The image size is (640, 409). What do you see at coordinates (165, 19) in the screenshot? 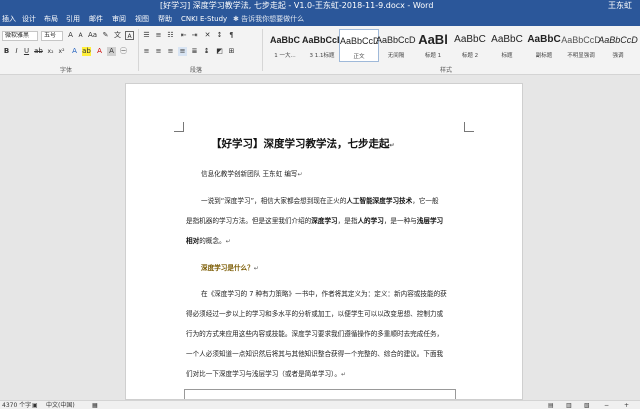
I see `tab-help: 帮助` at bounding box center [165, 19].